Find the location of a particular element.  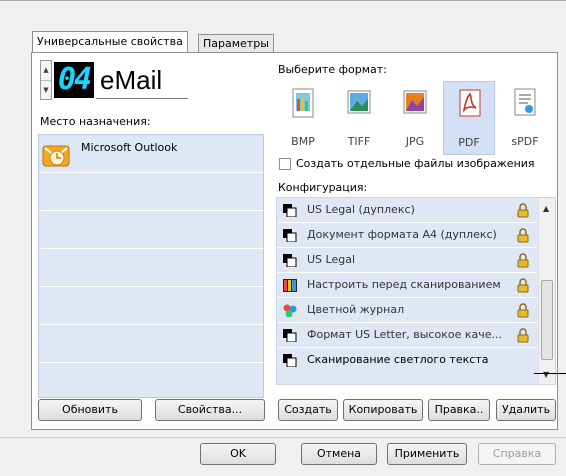

format-tiff: TIFF is located at coordinates (359, 118).